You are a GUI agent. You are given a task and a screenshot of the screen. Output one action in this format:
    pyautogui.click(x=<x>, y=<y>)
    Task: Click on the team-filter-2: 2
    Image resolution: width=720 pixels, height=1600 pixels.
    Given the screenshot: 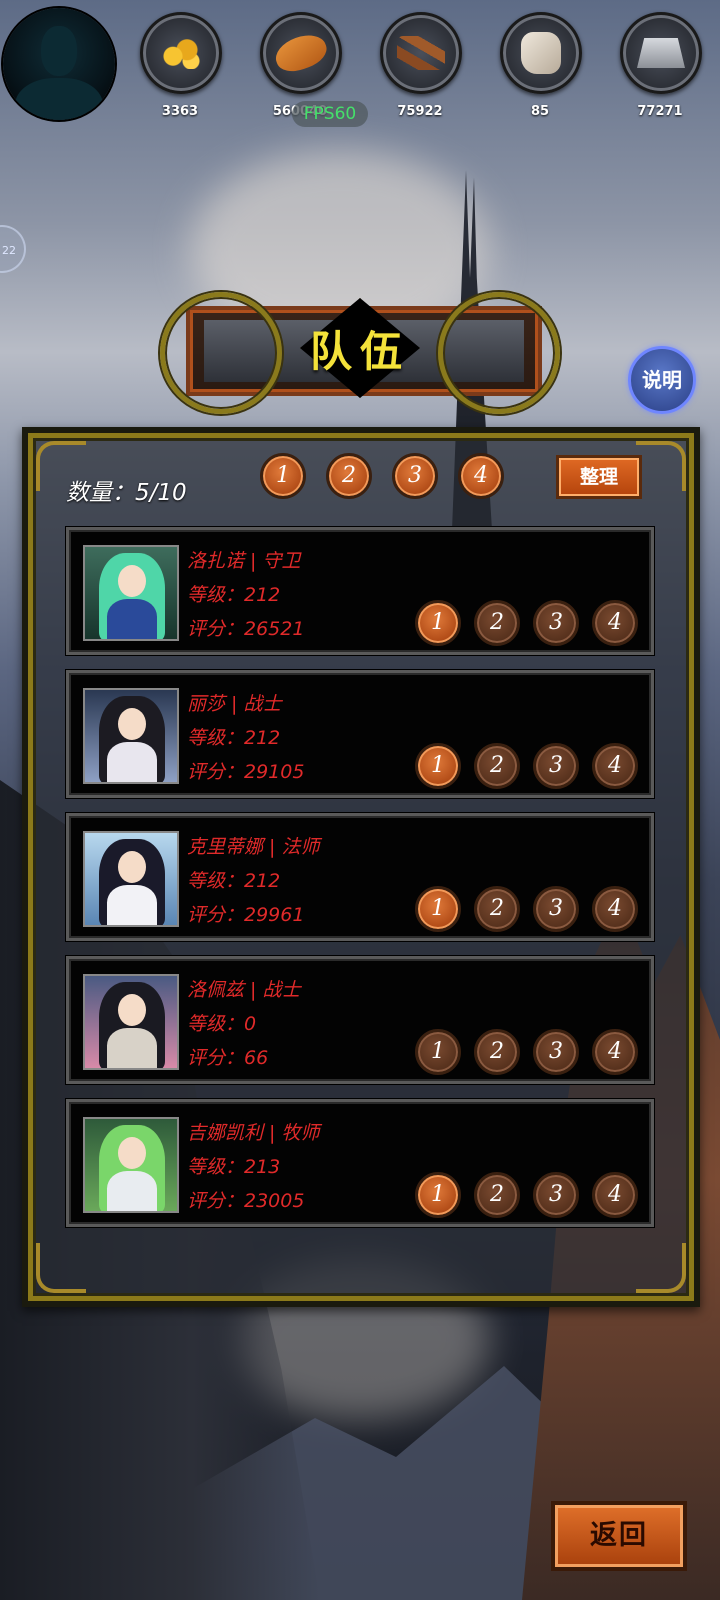 What is the action you would take?
    pyautogui.click(x=349, y=476)
    